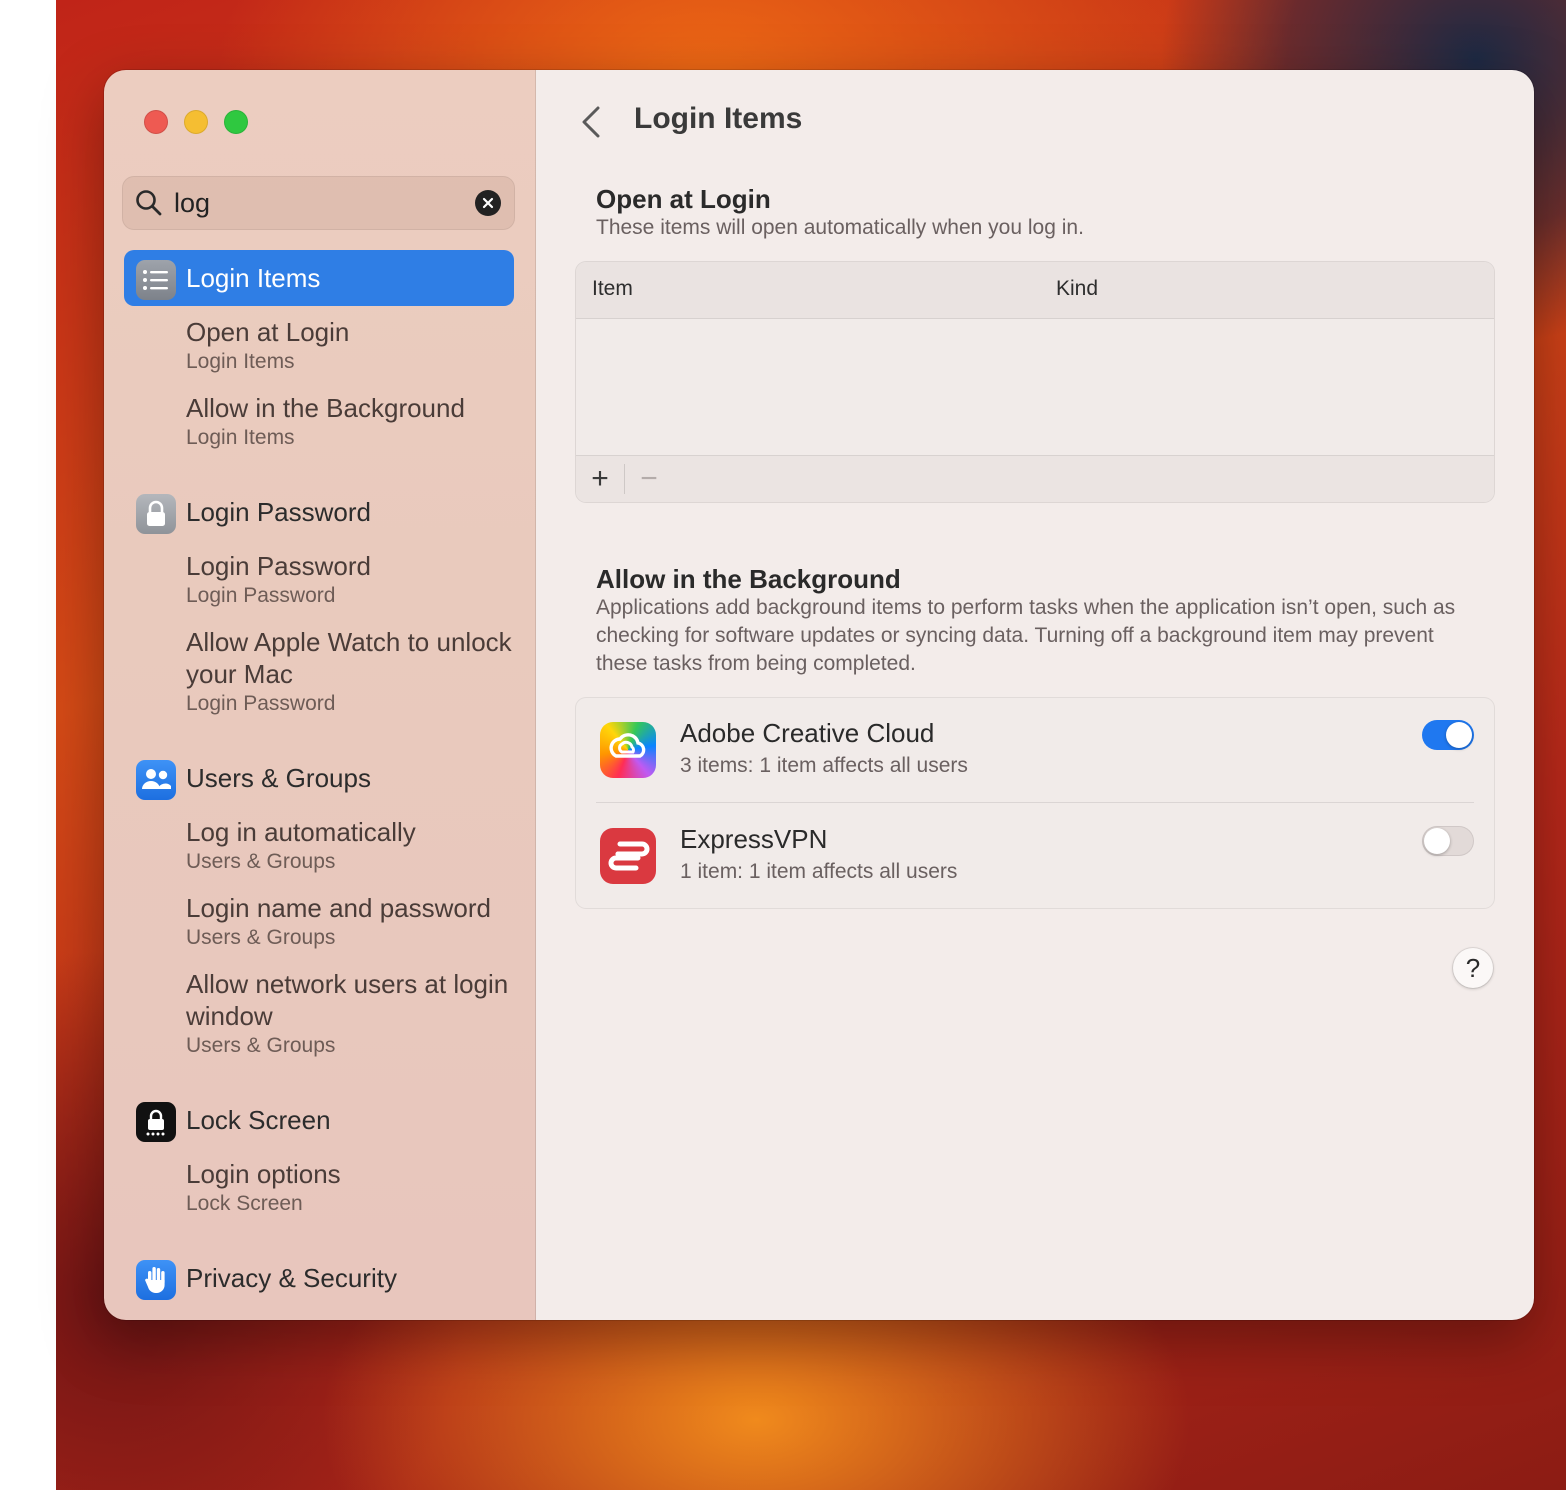 This screenshot has width=1566, height=1490. I want to click on result-title: Open at Login, so click(268, 332).